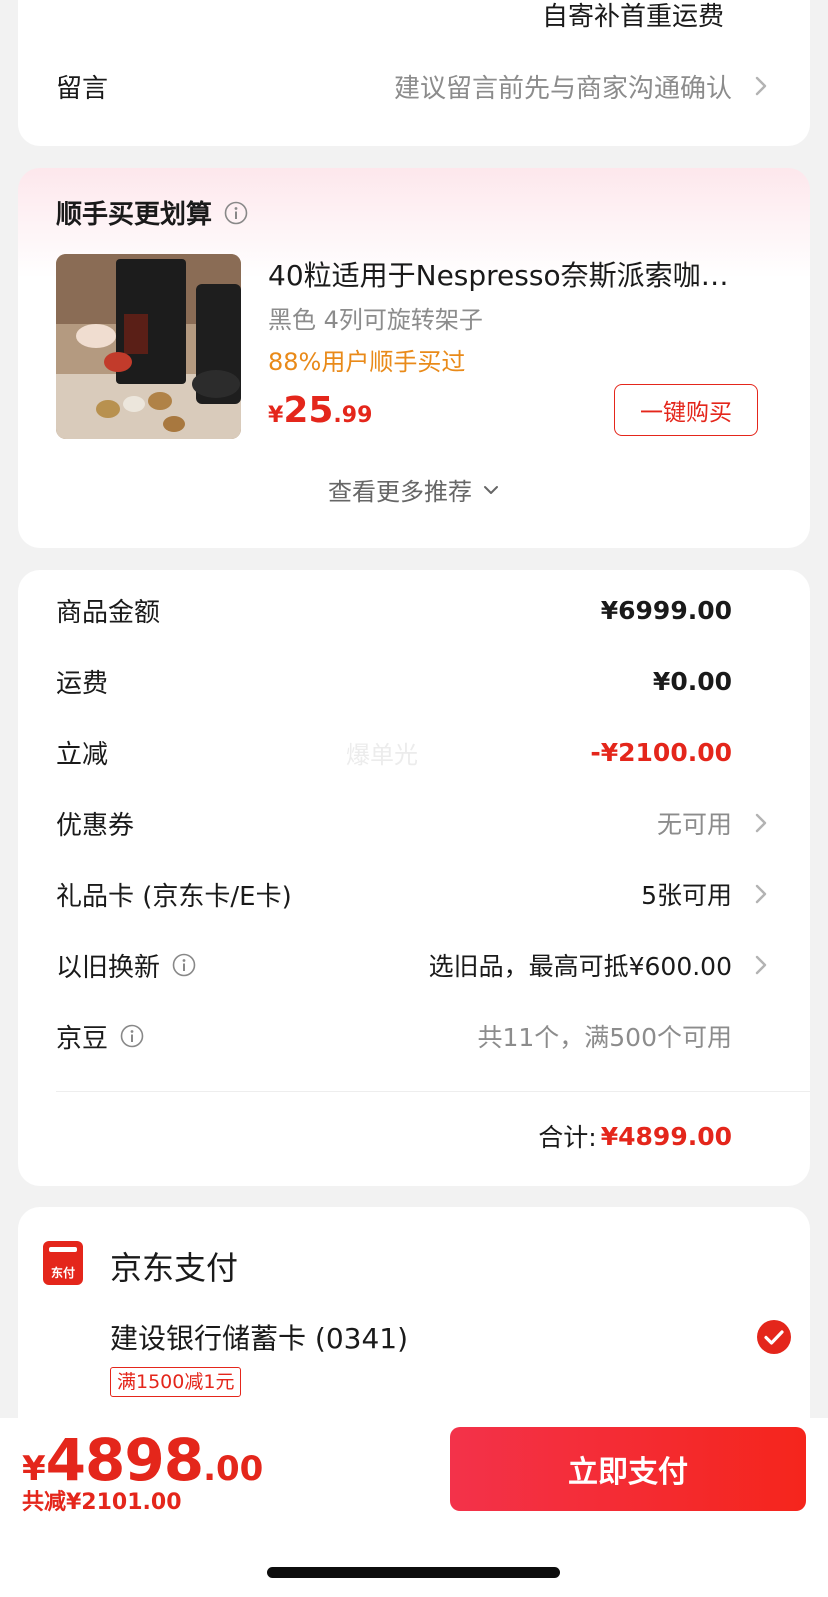 This screenshot has height=1597, width=828. What do you see at coordinates (632, 17) in the screenshot?
I see `shipping-note: 自寄补首重运费` at bounding box center [632, 17].